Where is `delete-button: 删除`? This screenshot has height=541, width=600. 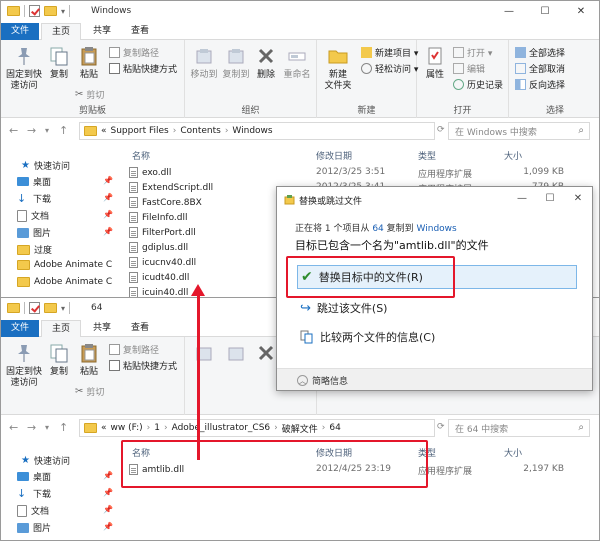 delete-button: 删除 is located at coordinates (266, 63).